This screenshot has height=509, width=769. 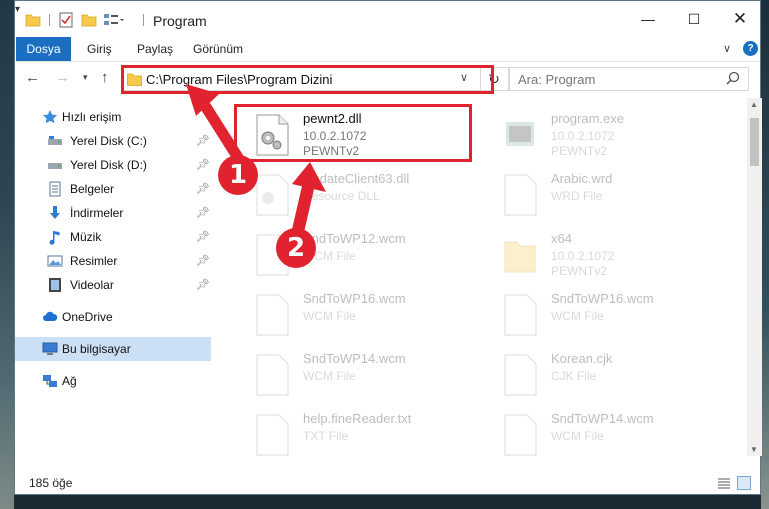 What do you see at coordinates (49, 20) in the screenshot?
I see `separator` at bounding box center [49, 20].